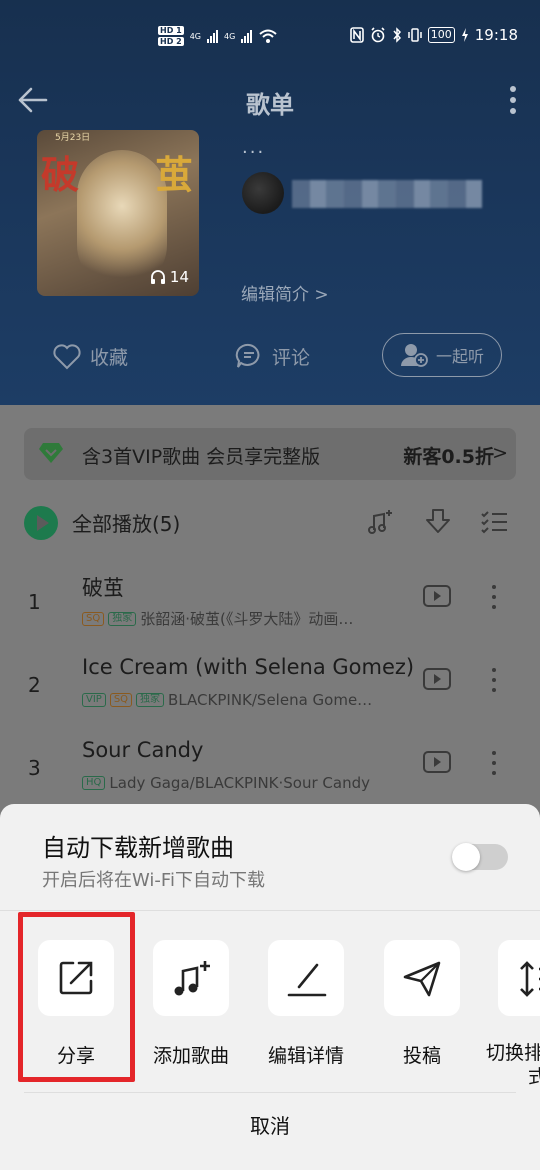 The height and width of the screenshot is (1170, 540). I want to click on submit-option: 投稿, so click(422, 1004).